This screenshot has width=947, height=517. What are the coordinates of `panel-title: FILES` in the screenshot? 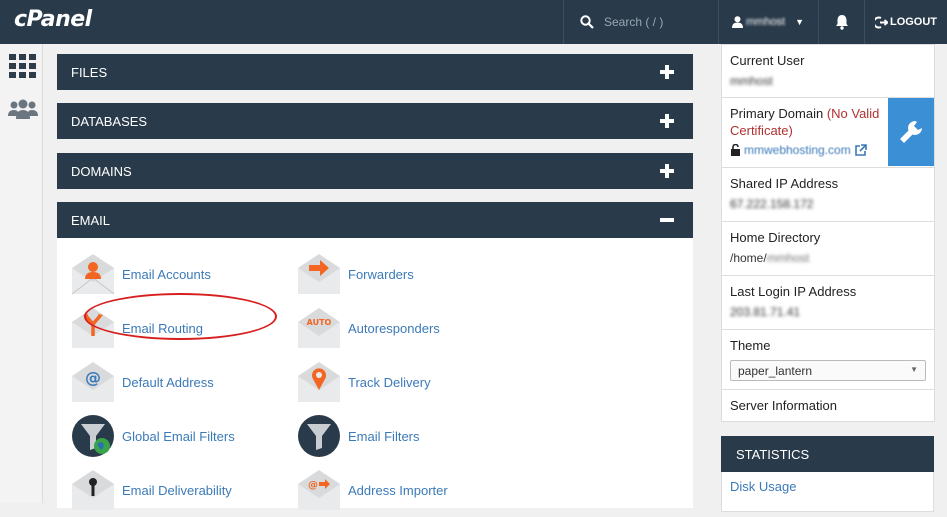 It's located at (89, 72).